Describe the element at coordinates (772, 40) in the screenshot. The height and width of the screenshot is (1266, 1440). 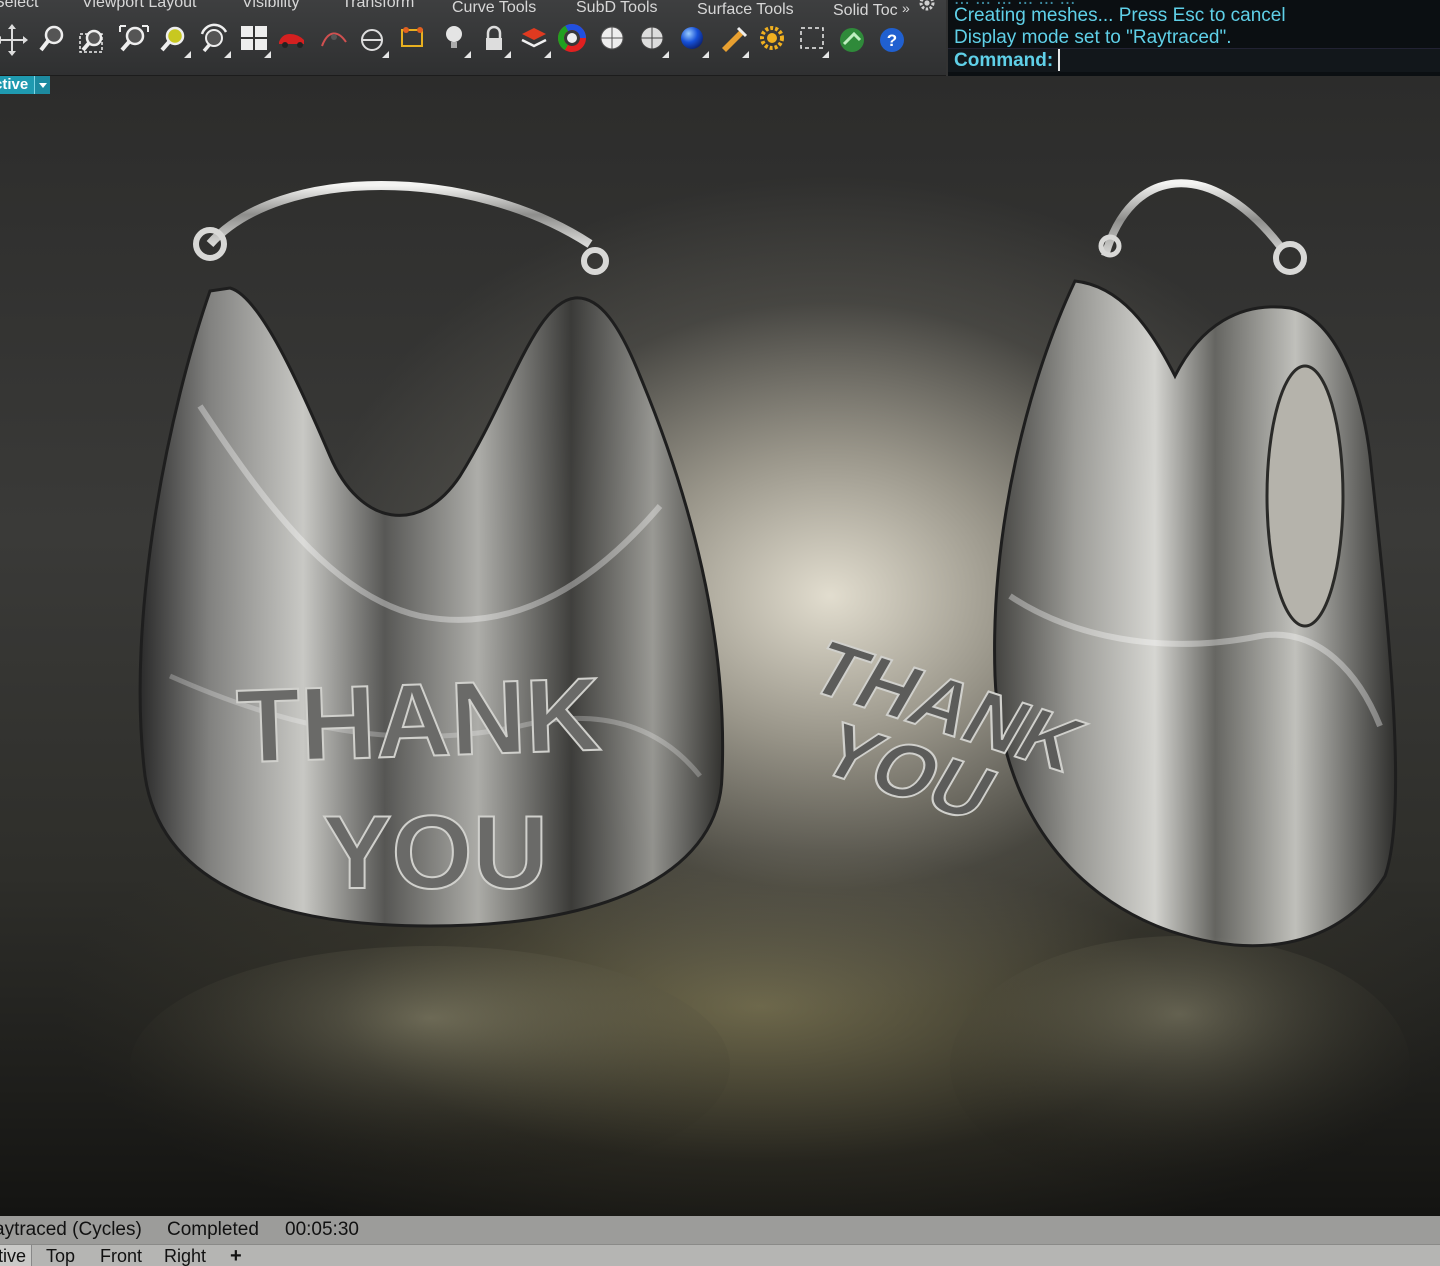
I see `sun-settings-icon` at that location.